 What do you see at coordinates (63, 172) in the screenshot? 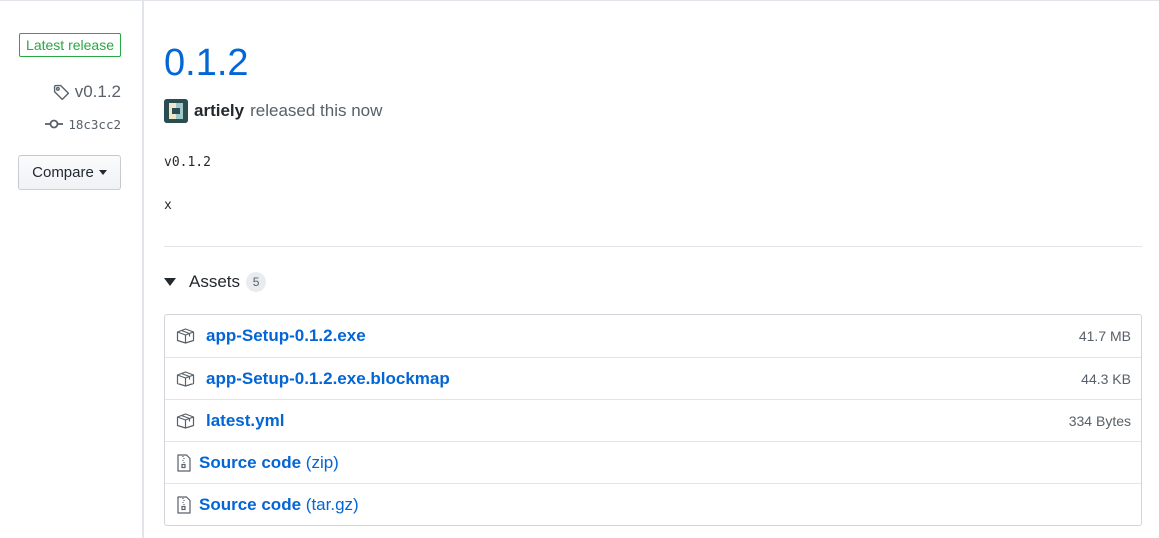
I see `compare-label: Compare` at bounding box center [63, 172].